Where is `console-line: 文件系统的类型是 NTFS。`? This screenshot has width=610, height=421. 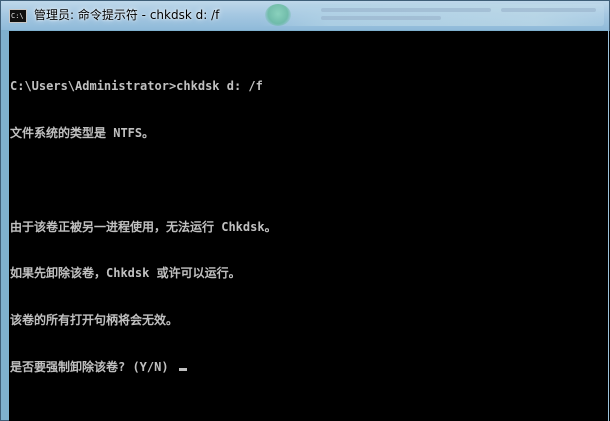
console-line: 文件系统的类型是 NTFS。 is located at coordinates (82, 132).